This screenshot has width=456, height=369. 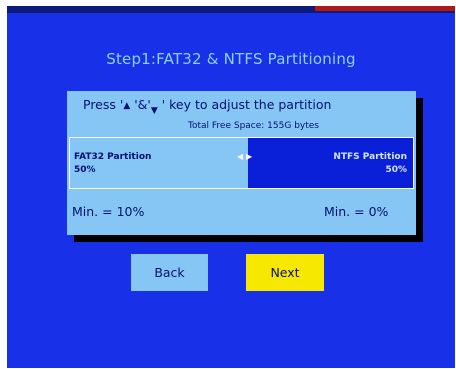 I want to click on next-button: Next, so click(x=285, y=272).